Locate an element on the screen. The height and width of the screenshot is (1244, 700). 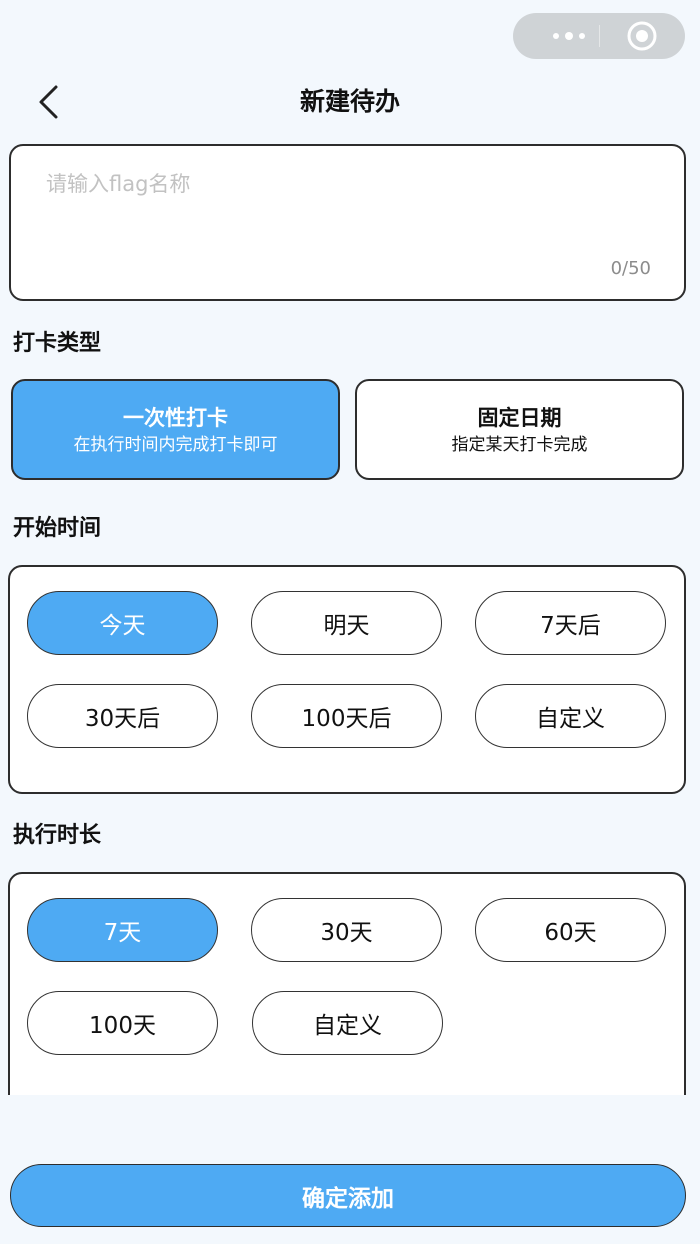
capsule-divider is located at coordinates (599, 36).